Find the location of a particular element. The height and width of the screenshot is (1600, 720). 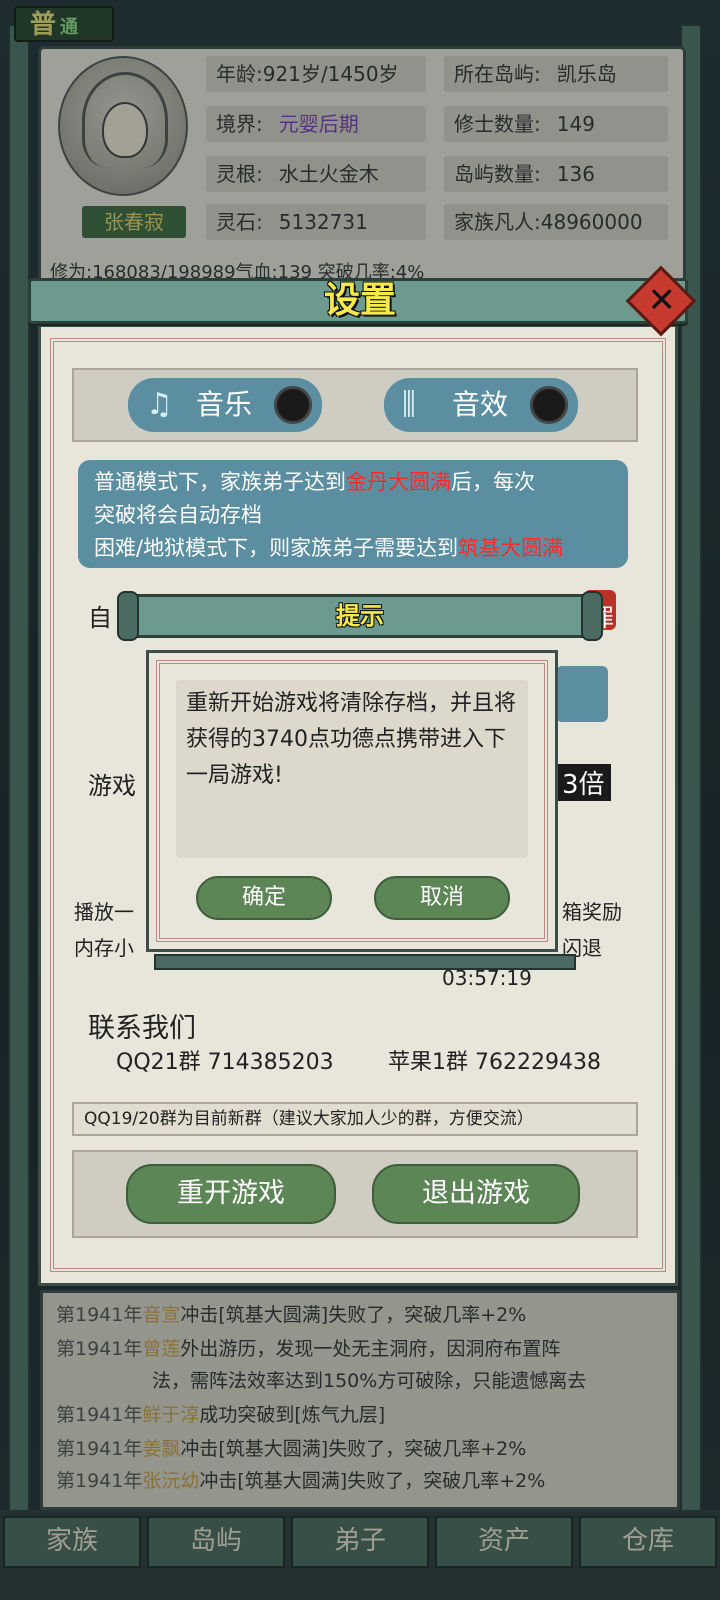

restart-game-button: 重开游戏 is located at coordinates (231, 1194).